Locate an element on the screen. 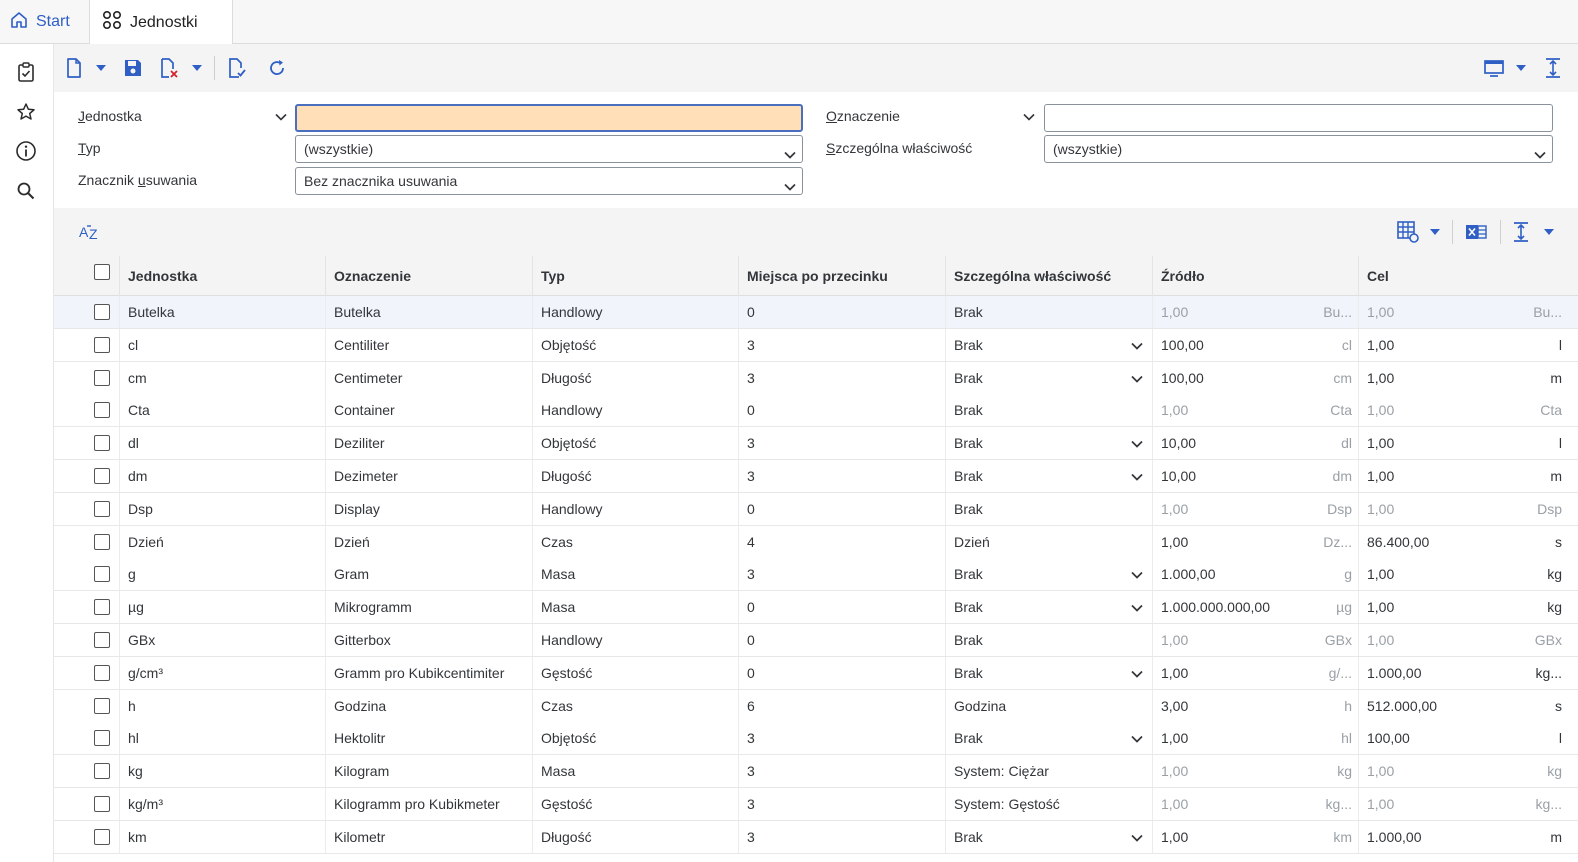 The image size is (1578, 862). row-height-icon is located at coordinates (1553, 68).